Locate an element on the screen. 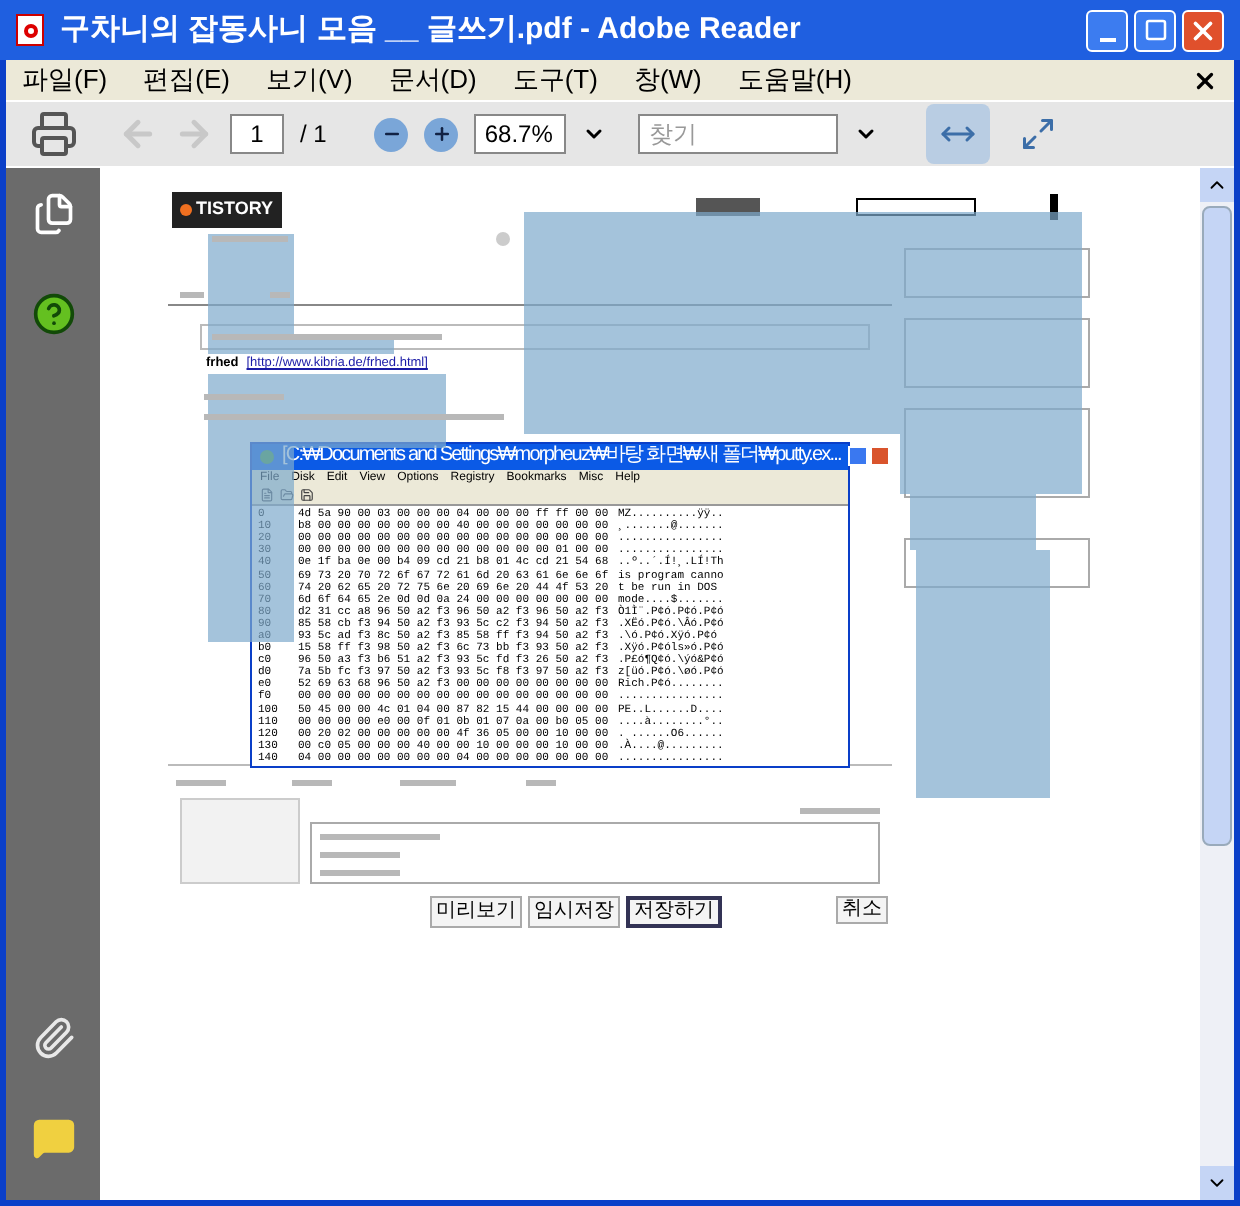 The image size is (1240, 1206). expand-arrows-icon is located at coordinates (1038, 134).